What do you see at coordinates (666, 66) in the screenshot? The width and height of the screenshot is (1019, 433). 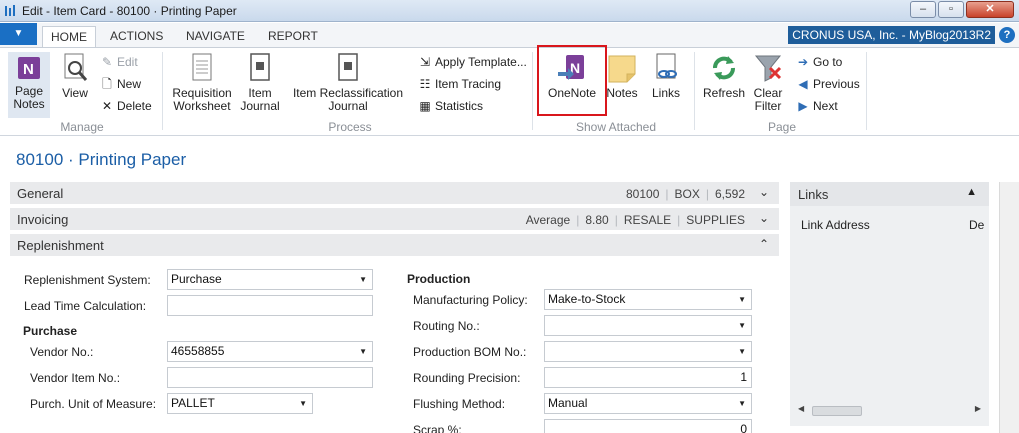 I see `links-icon` at bounding box center [666, 66].